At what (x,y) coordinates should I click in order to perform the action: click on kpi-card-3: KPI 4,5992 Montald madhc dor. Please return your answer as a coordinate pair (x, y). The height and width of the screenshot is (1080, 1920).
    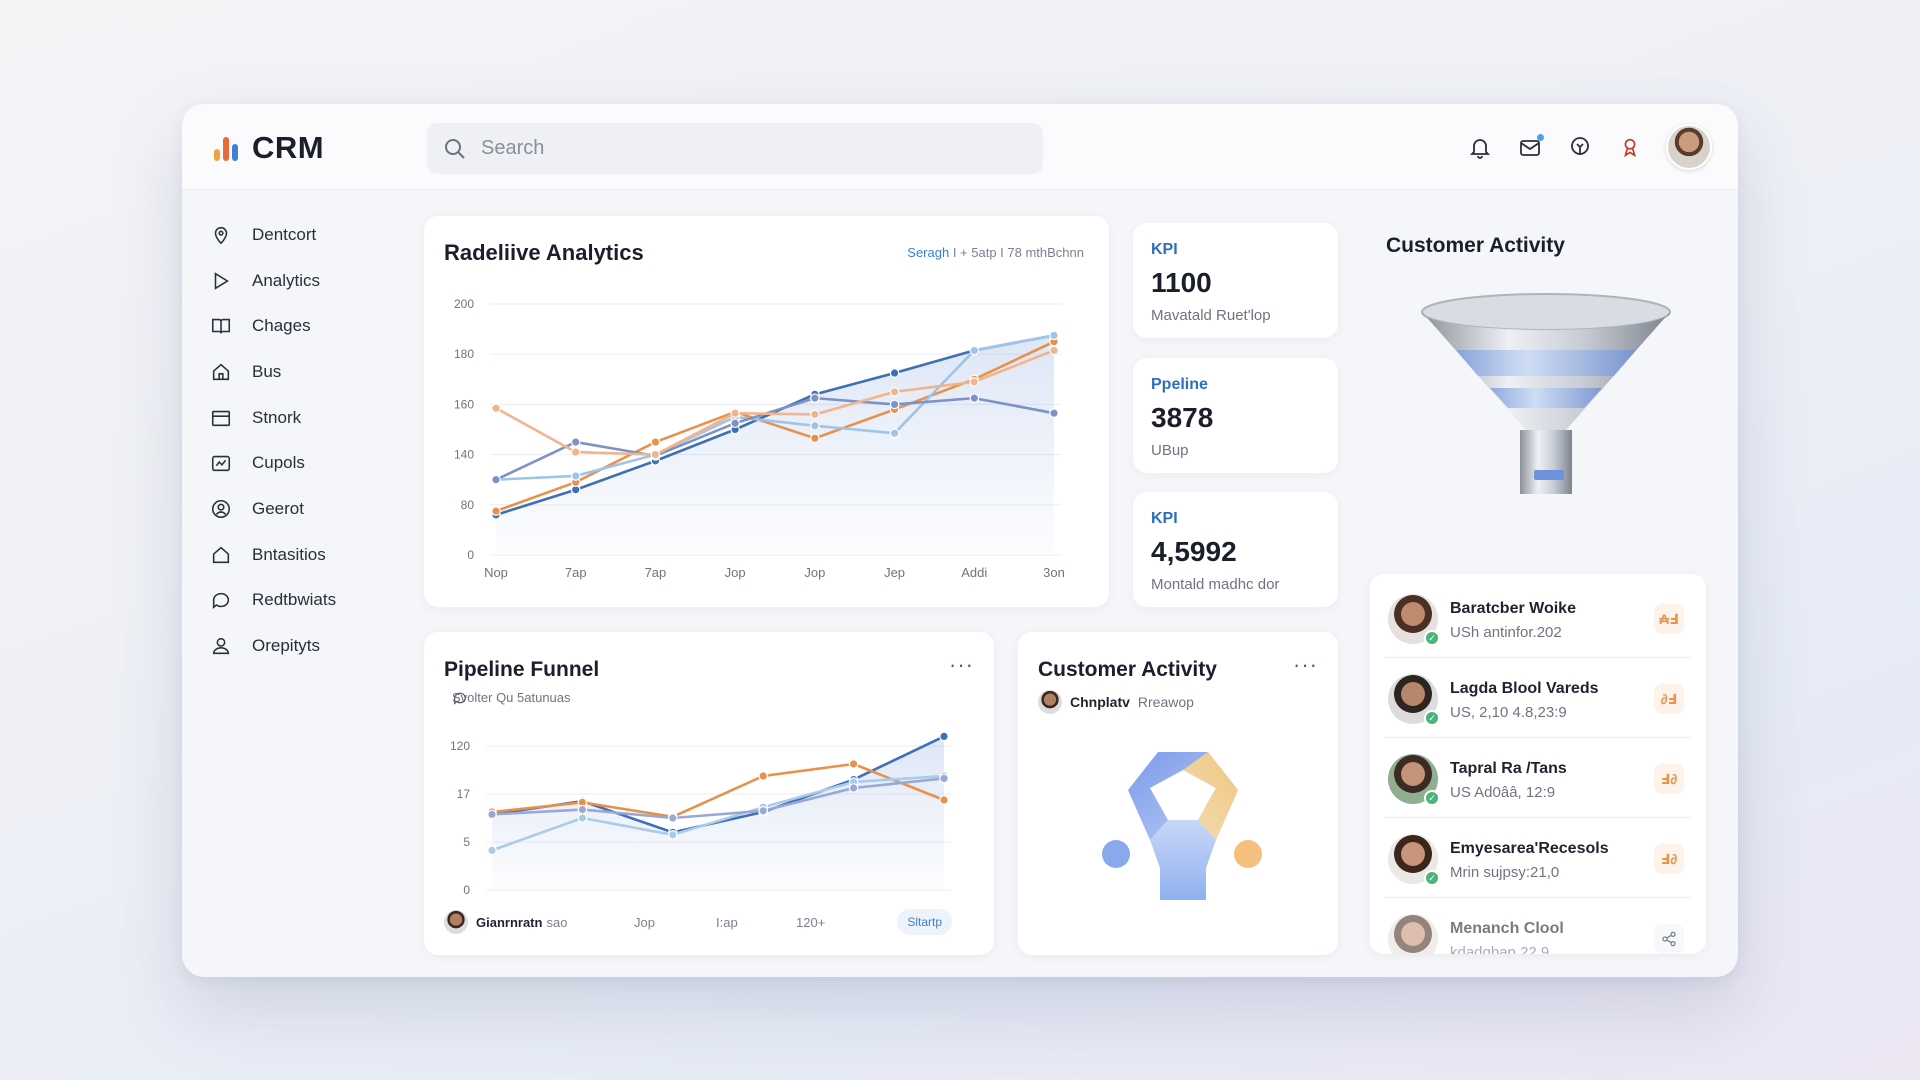
    Looking at the image, I should click on (1235, 549).